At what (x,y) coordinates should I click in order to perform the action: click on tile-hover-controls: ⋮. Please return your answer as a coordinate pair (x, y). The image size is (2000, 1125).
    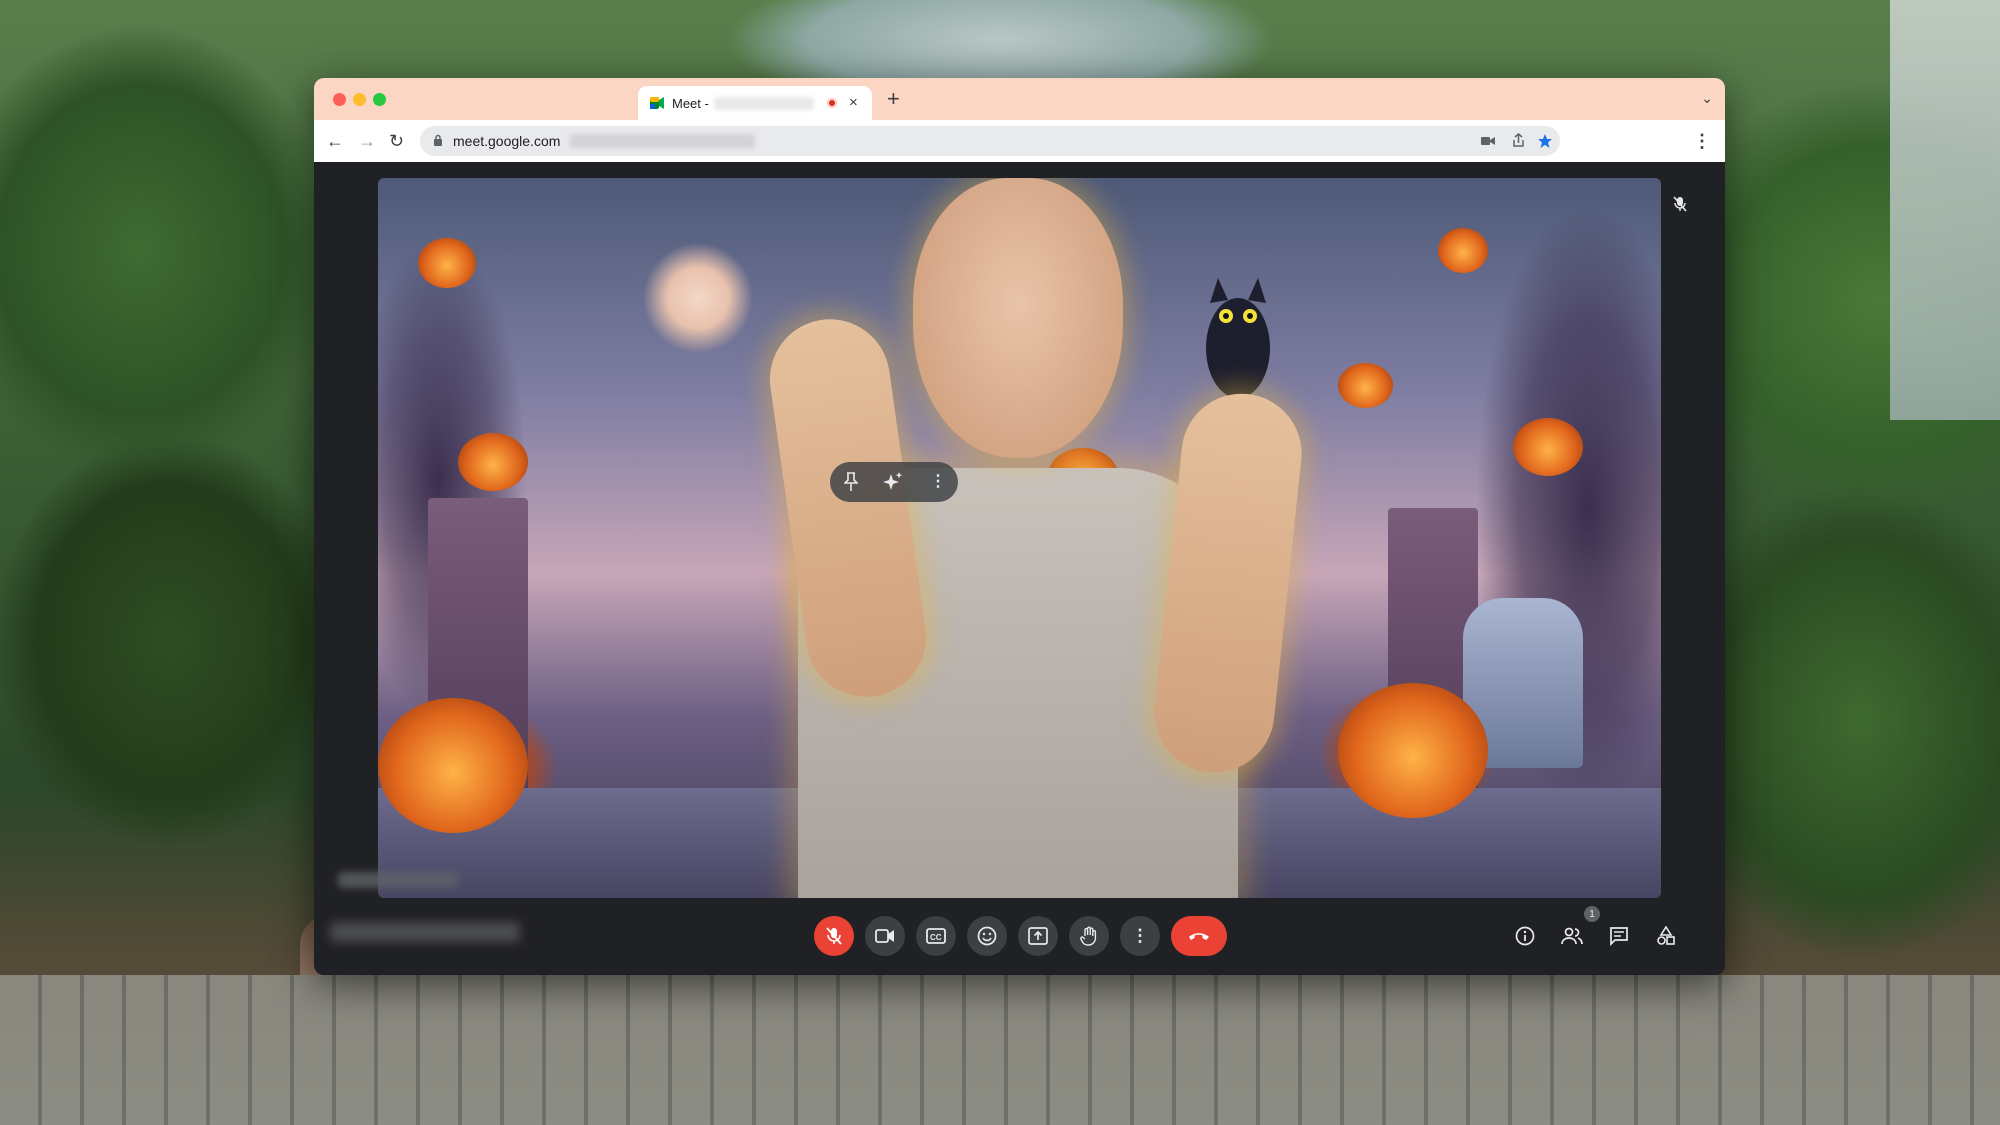
    Looking at the image, I should click on (894, 482).